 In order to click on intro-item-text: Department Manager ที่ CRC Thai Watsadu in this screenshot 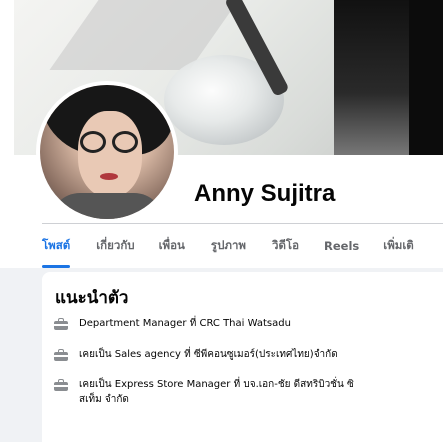, I will do `click(185, 323)`.